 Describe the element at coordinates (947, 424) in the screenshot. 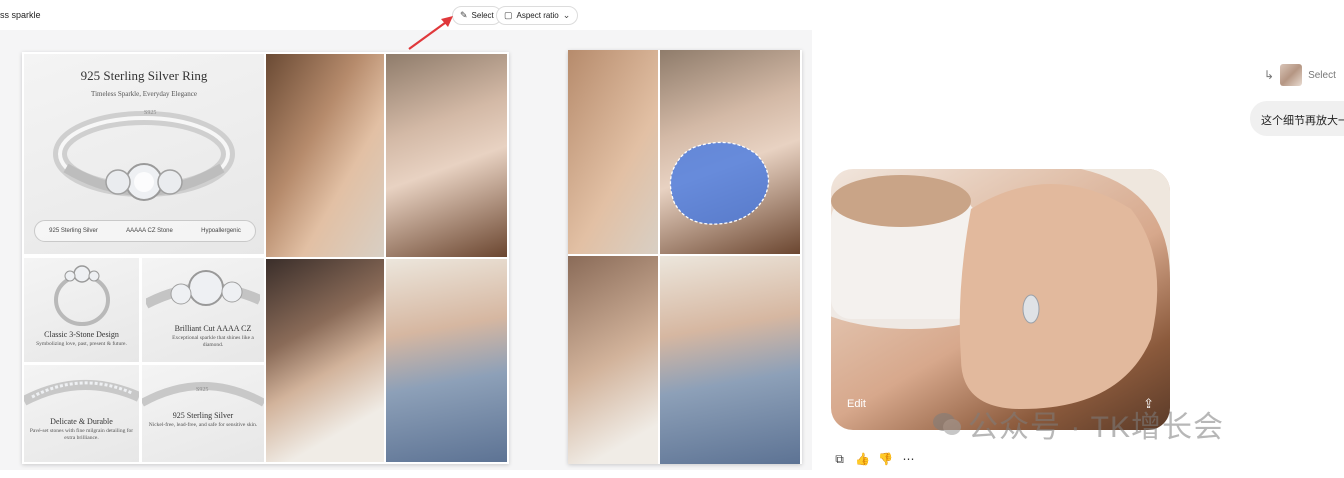

I see `wechat-logo` at that location.